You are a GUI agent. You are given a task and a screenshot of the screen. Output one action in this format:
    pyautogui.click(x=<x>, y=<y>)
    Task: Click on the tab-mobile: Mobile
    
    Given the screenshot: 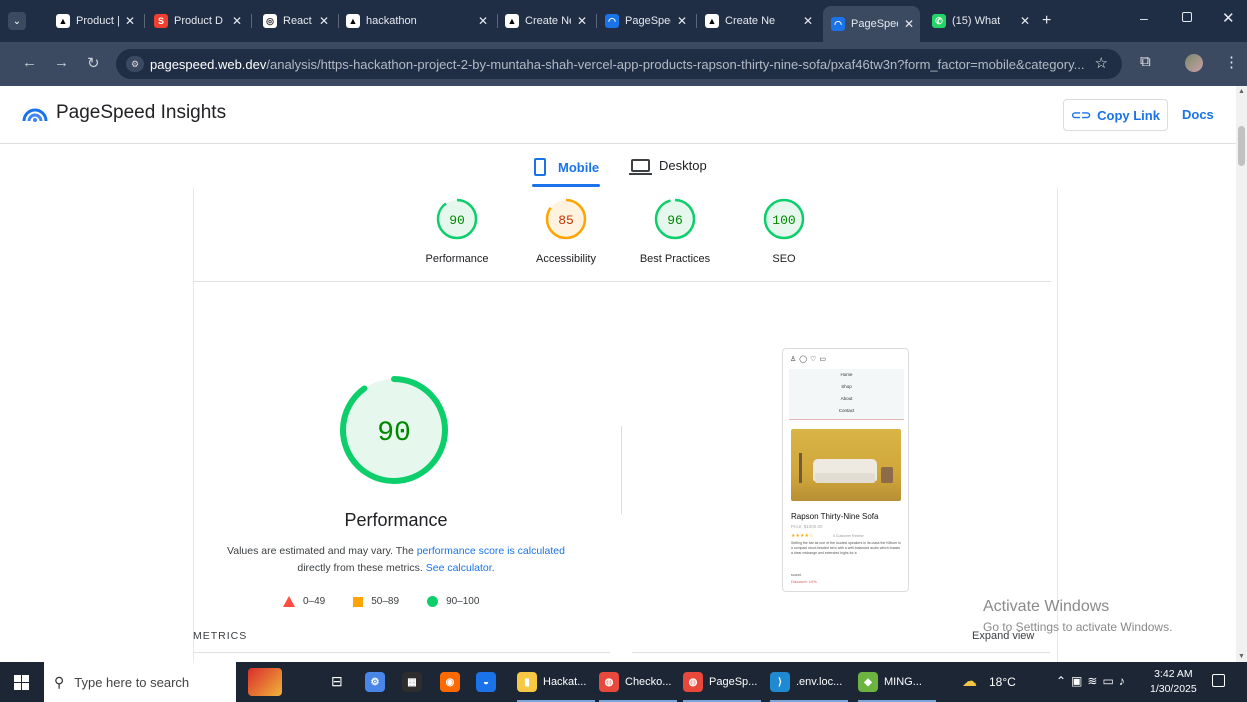 What is the action you would take?
    pyautogui.click(x=566, y=167)
    